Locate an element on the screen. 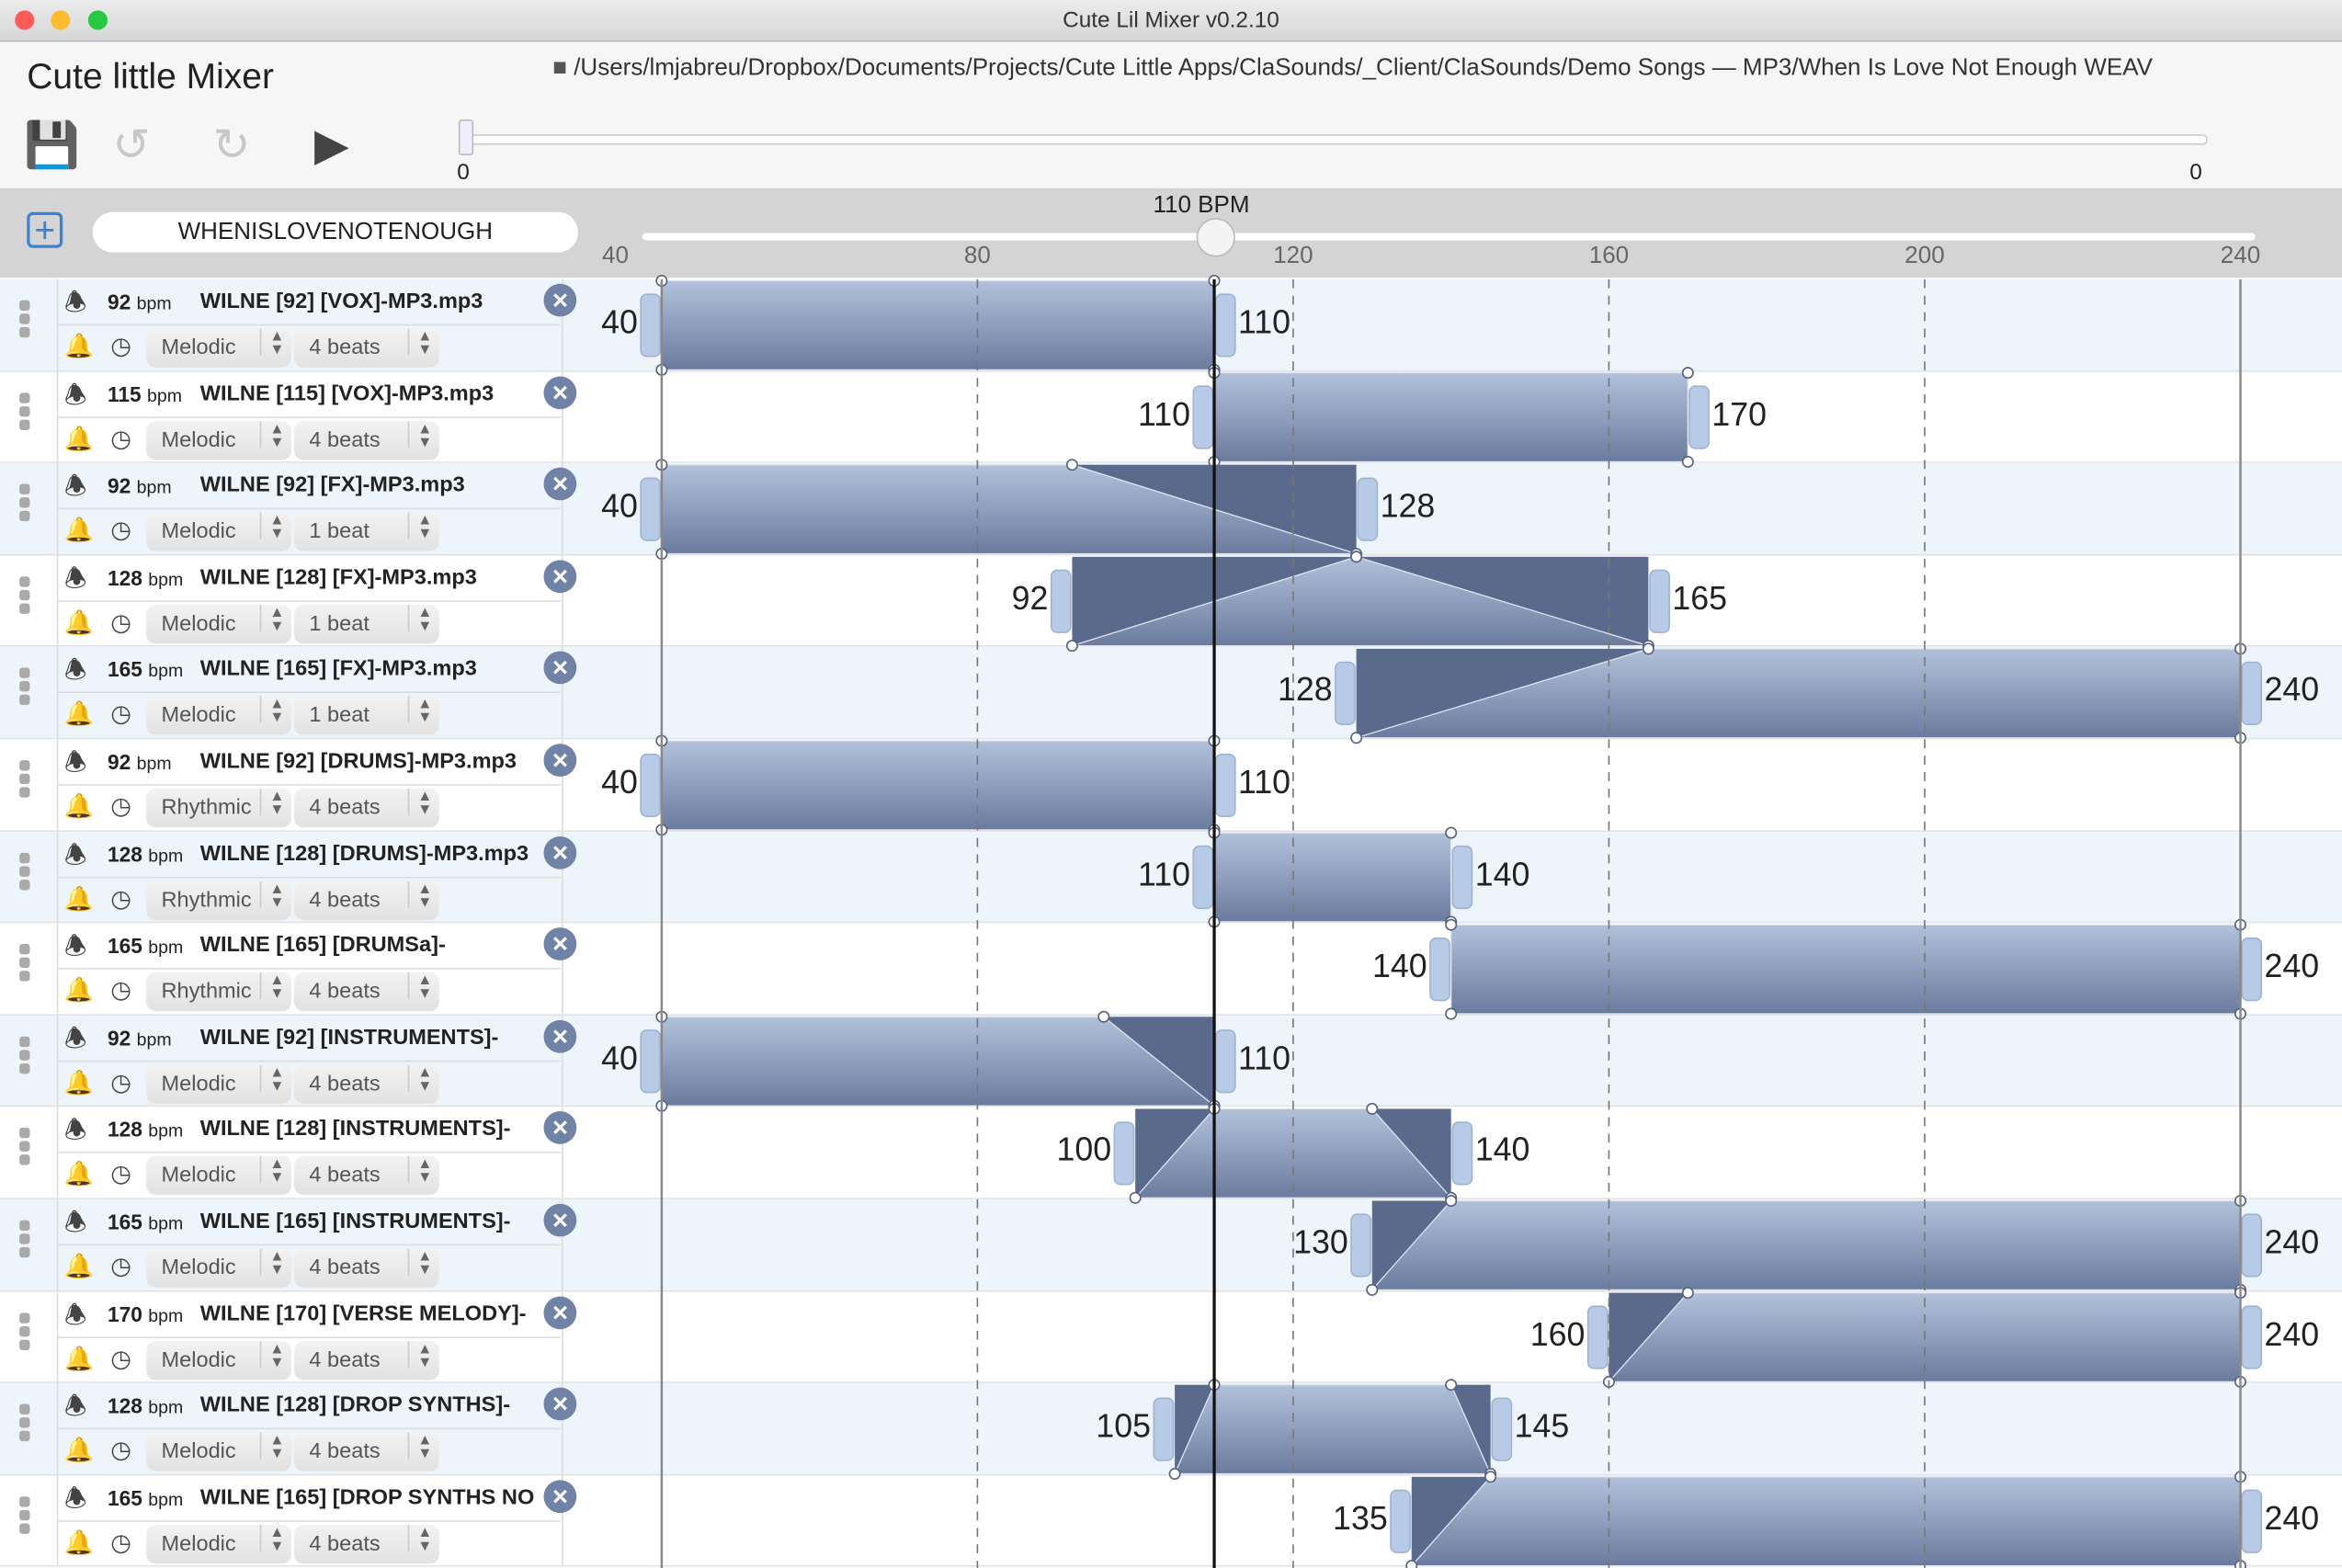  close-window-button is located at coordinates (25, 20).